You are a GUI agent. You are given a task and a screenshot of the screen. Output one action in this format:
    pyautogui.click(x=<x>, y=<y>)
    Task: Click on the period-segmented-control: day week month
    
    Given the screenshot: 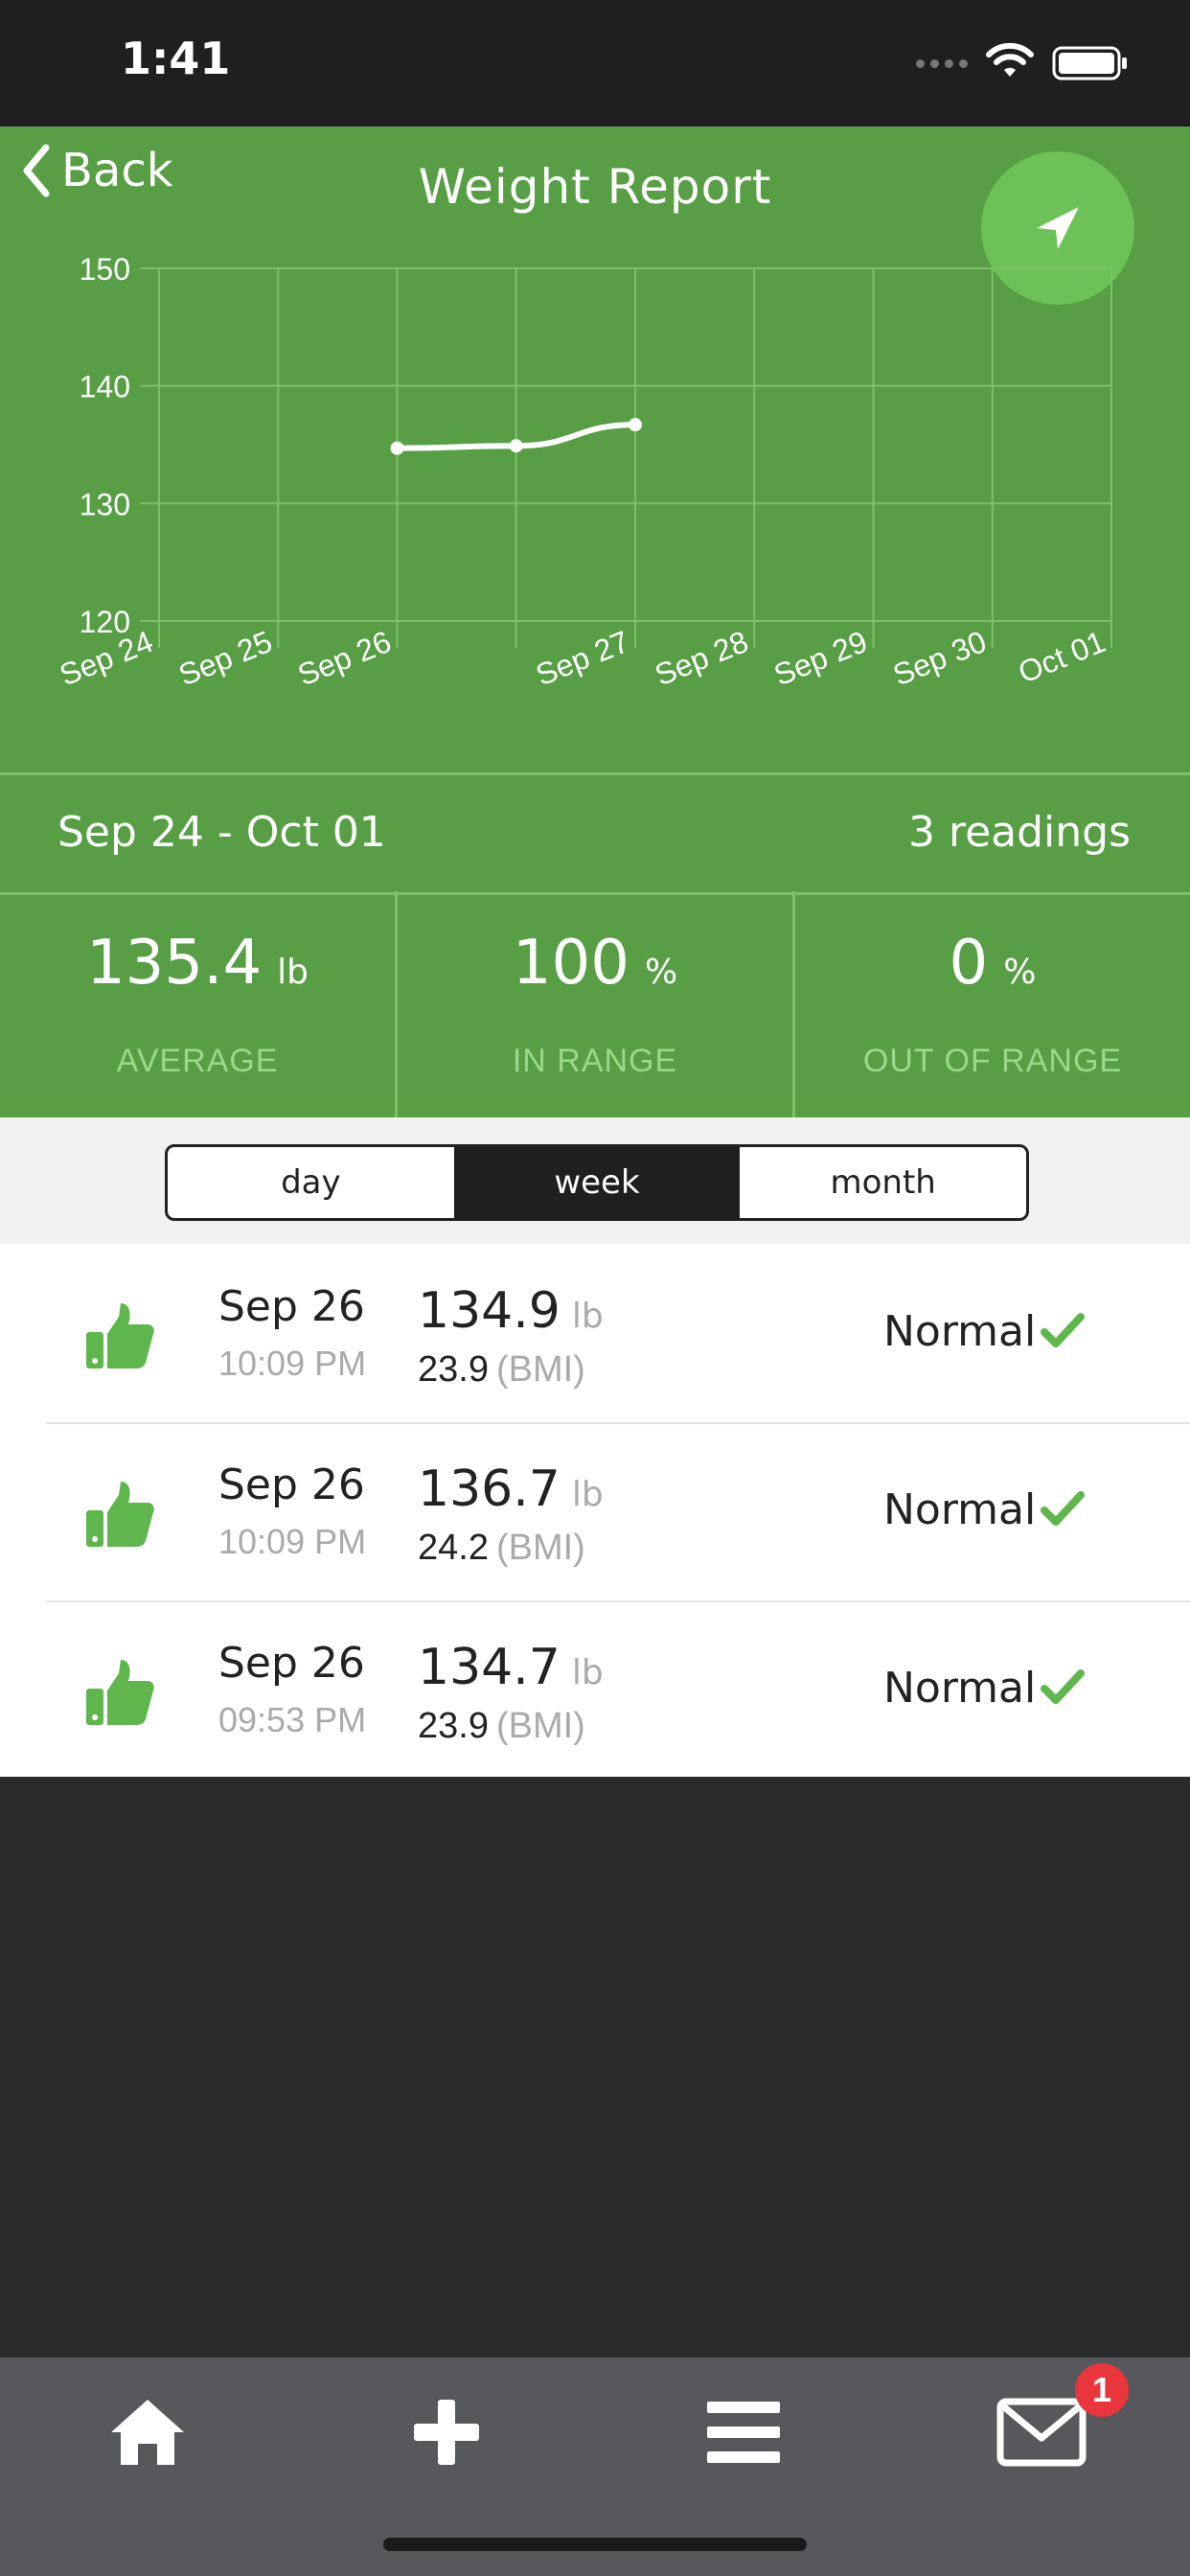 What is the action you would take?
    pyautogui.click(x=597, y=1182)
    